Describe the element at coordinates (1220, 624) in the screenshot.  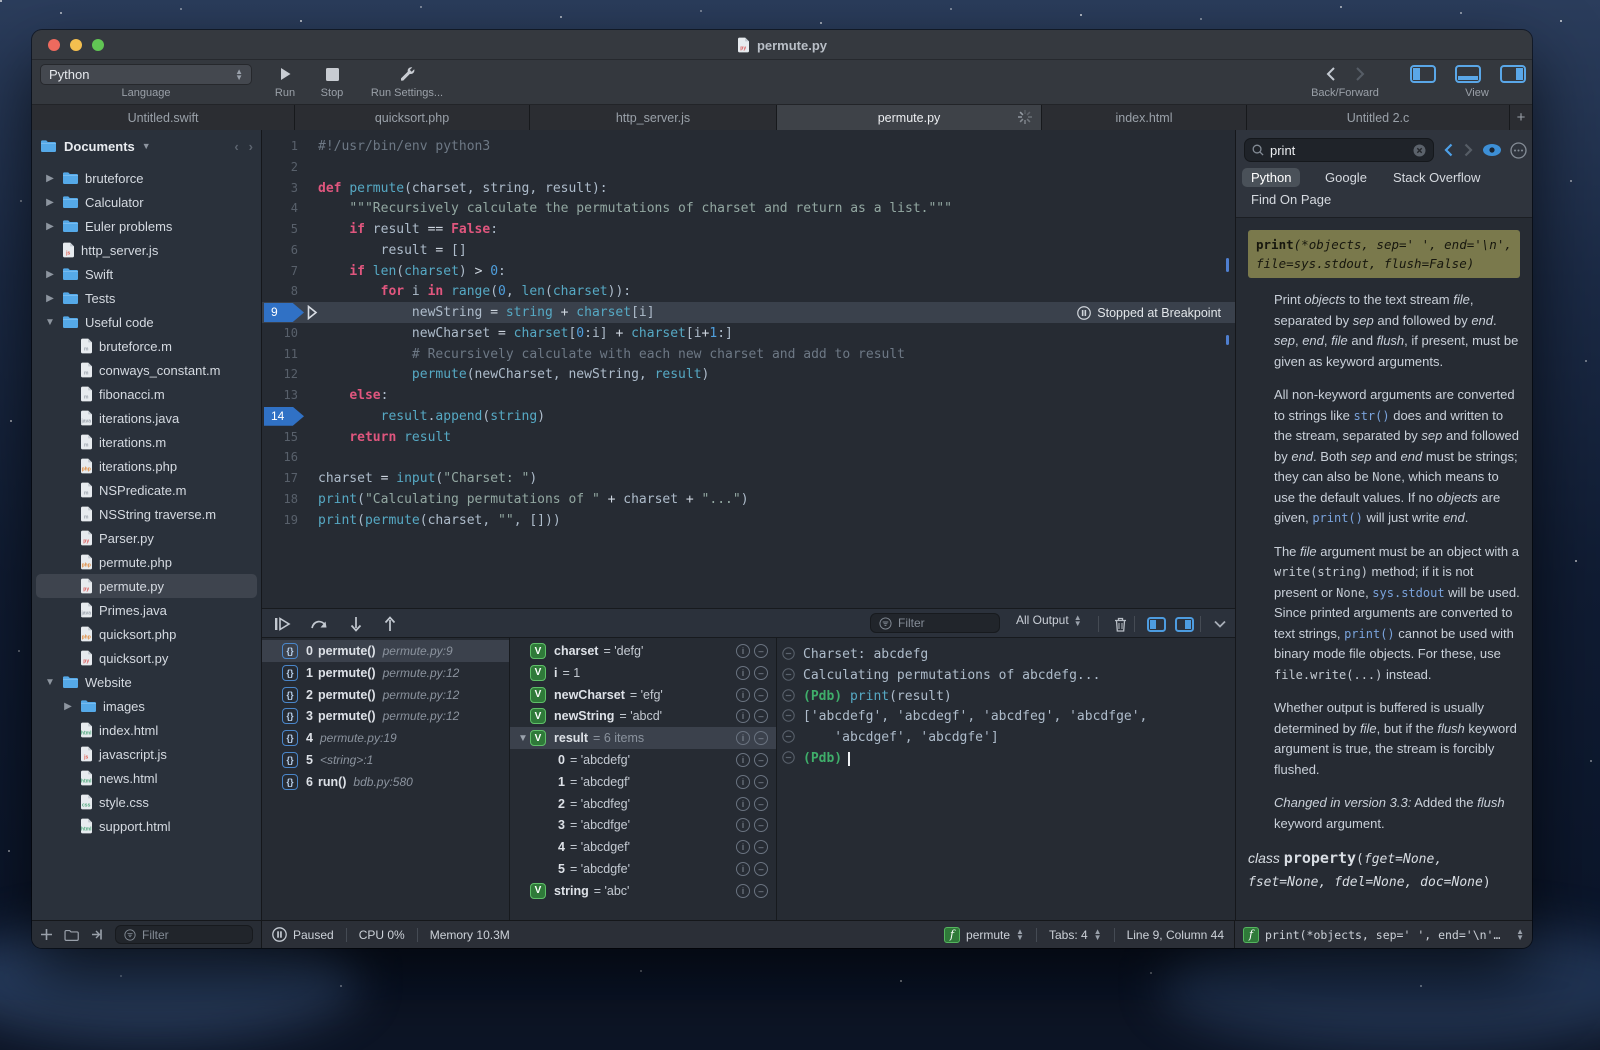
I see `collapse-panel-button` at that location.